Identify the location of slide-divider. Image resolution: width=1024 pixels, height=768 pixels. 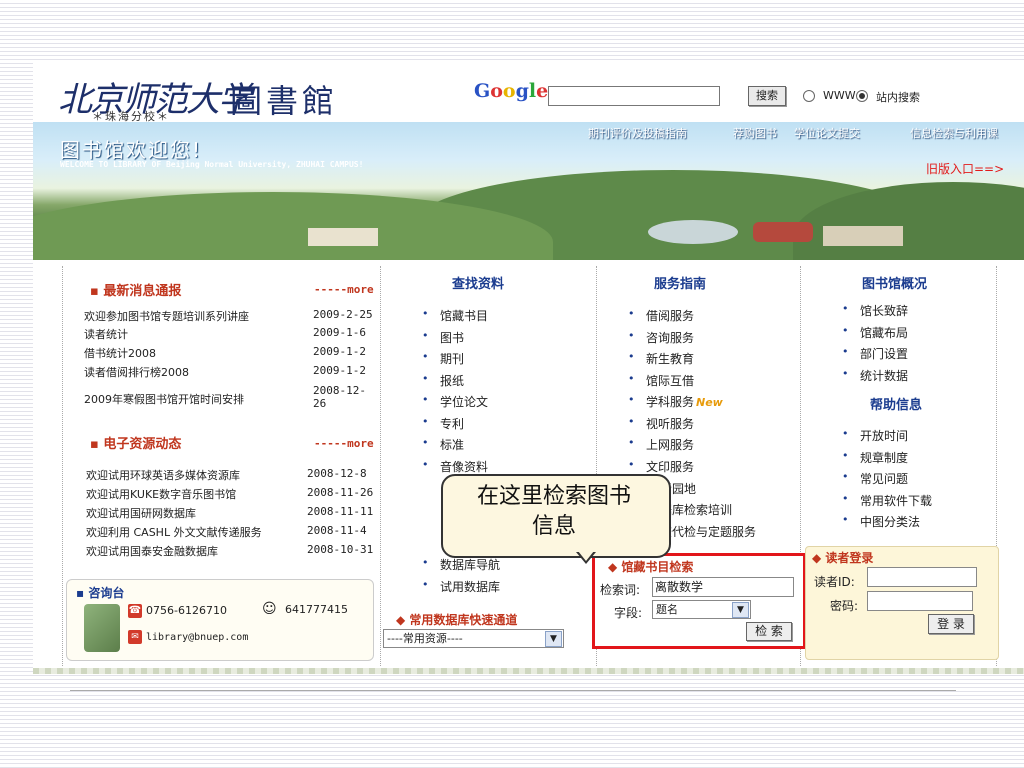
(513, 690).